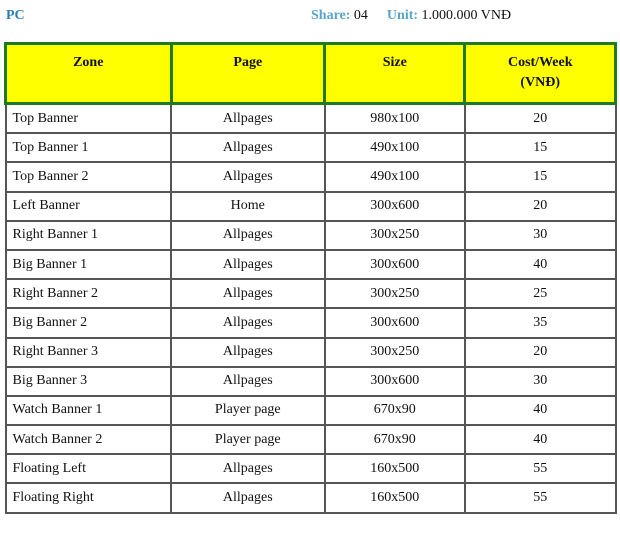  I want to click on share-label: Share:, so click(331, 15).